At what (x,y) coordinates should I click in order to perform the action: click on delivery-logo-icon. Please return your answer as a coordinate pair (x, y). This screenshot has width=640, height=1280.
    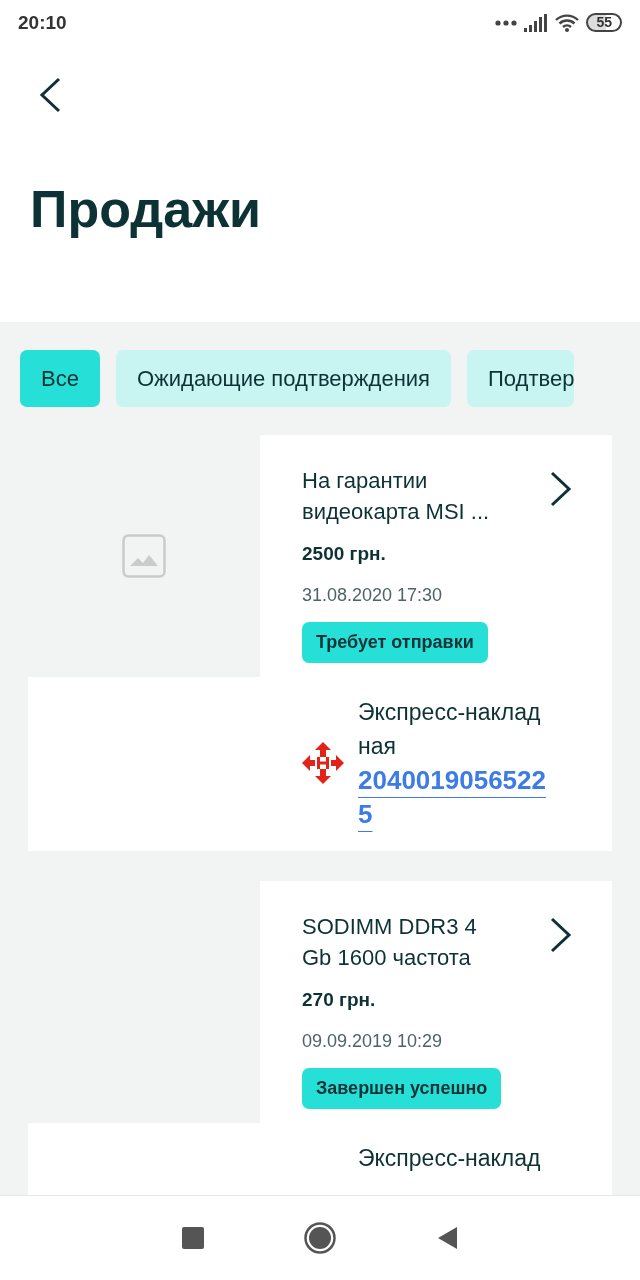
    Looking at the image, I should click on (323, 763).